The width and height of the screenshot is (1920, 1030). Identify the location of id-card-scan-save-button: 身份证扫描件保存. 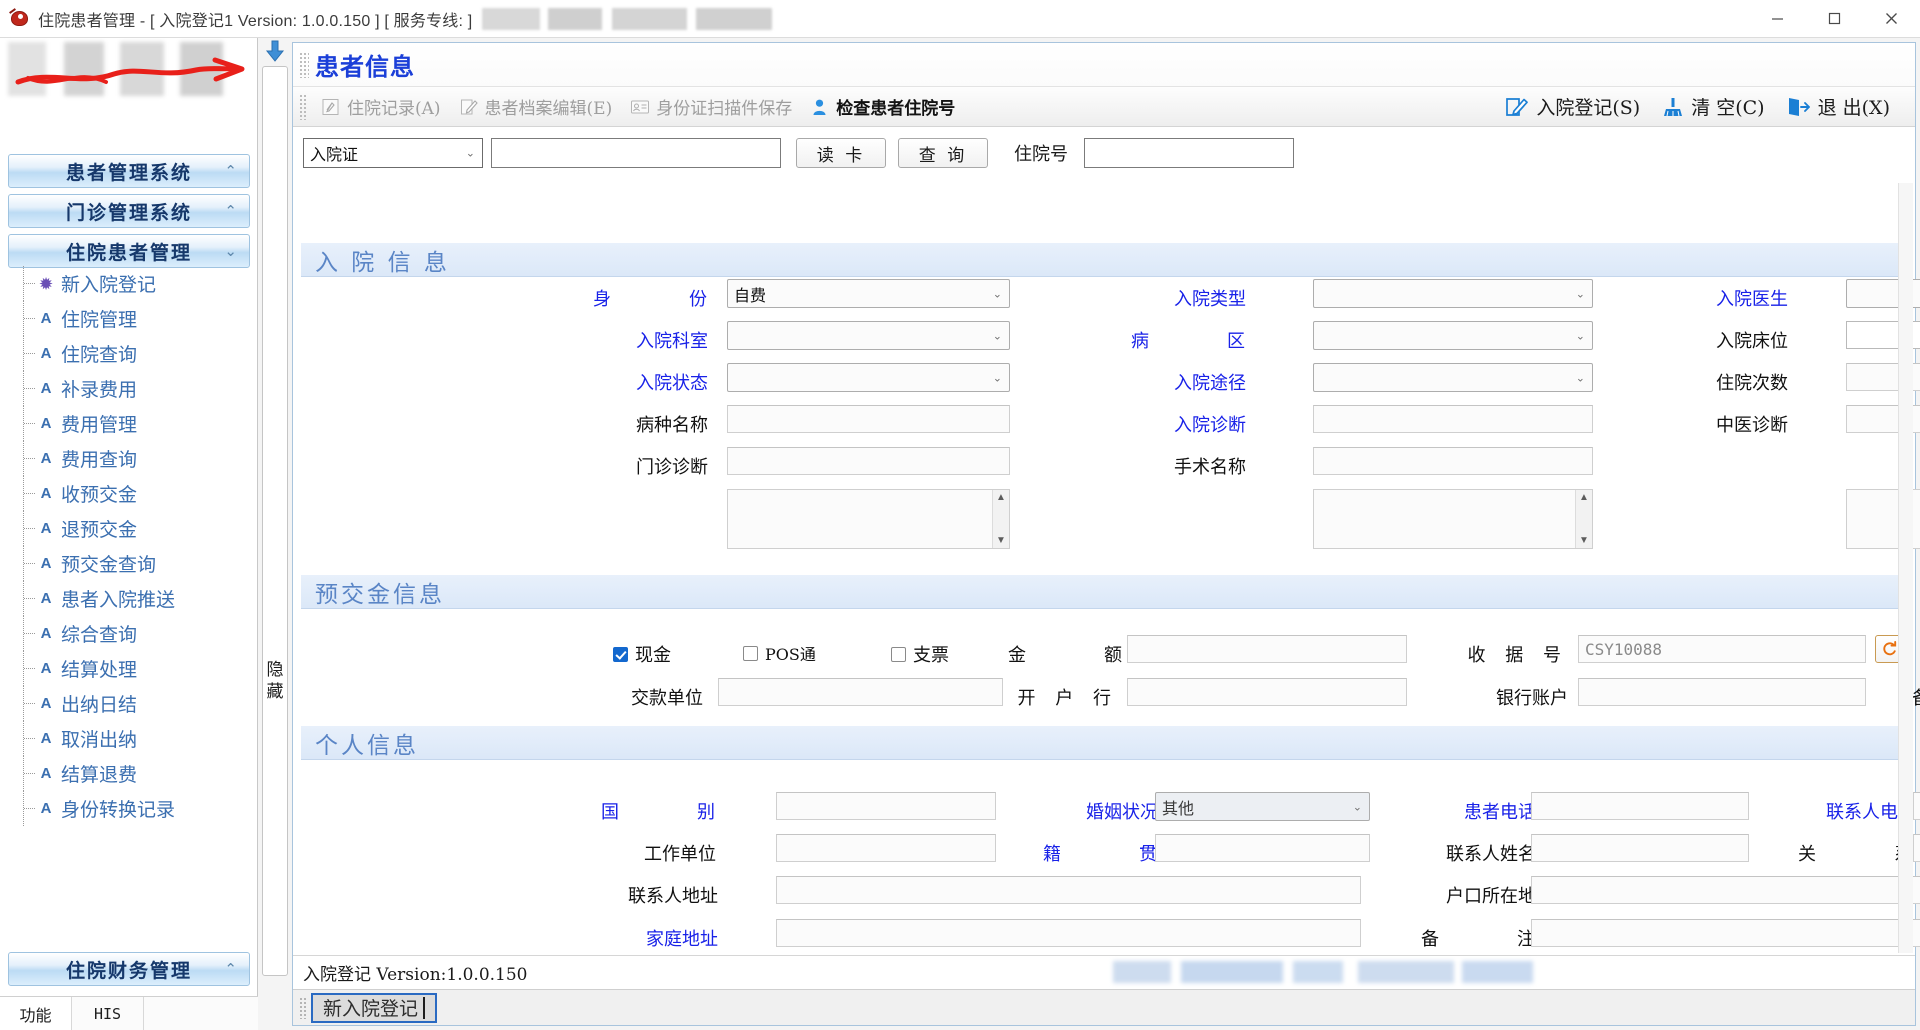
(711, 107).